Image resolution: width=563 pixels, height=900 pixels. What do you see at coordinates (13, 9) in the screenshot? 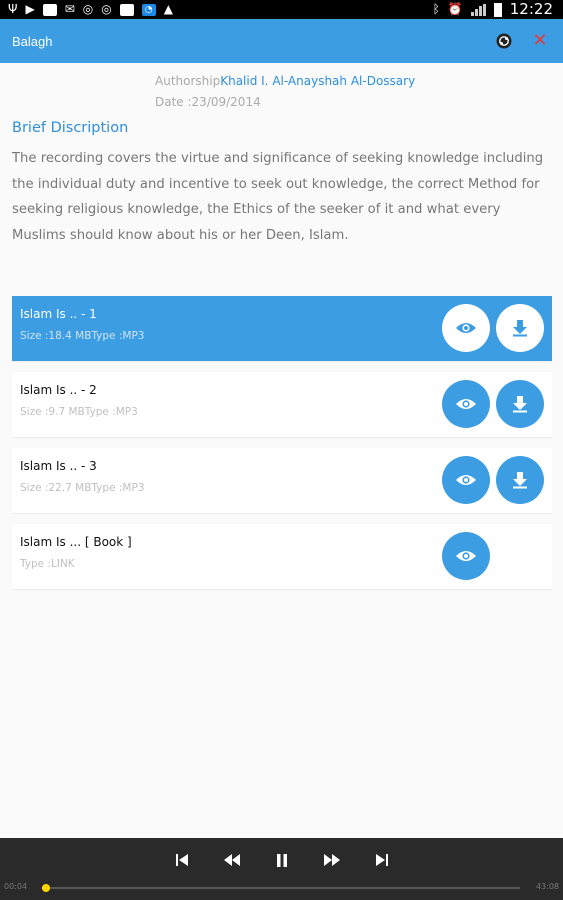
I see `usb-icon: Ψ` at bounding box center [13, 9].